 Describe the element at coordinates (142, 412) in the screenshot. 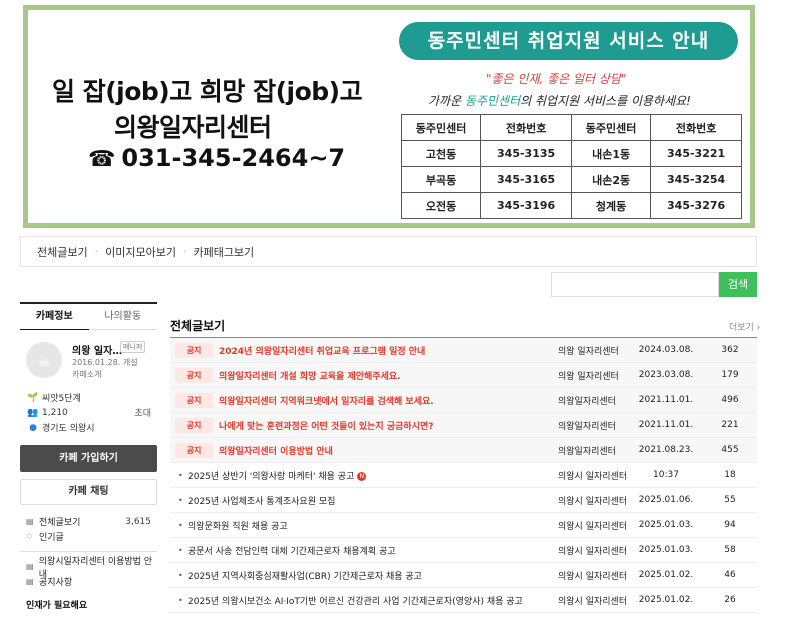

I see `invite-link: 초대` at that location.